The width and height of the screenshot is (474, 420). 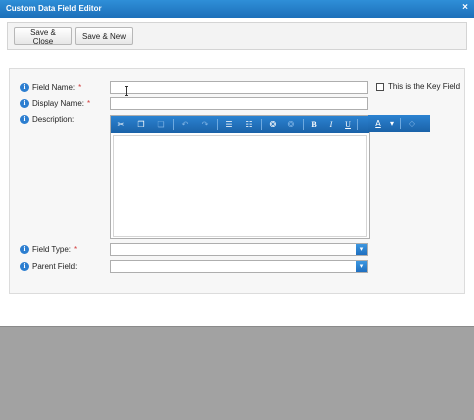 I want to click on editor-toolbar: ✂ ❐ ❏ ↶ ↷ ☰ ☷ ❂ ❂ B I U, so click(x=240, y=124).